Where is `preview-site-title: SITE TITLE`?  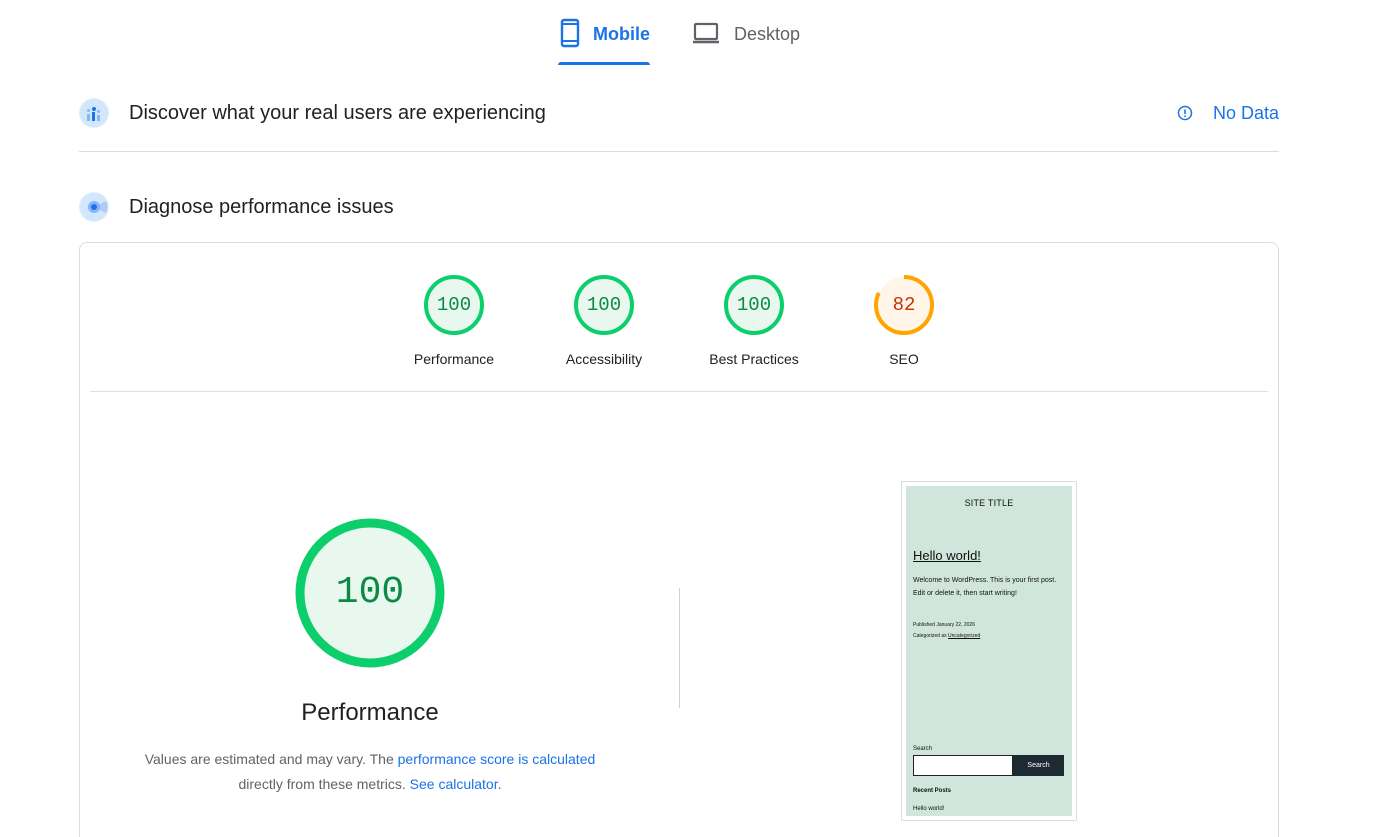 preview-site-title: SITE TITLE is located at coordinates (989, 503).